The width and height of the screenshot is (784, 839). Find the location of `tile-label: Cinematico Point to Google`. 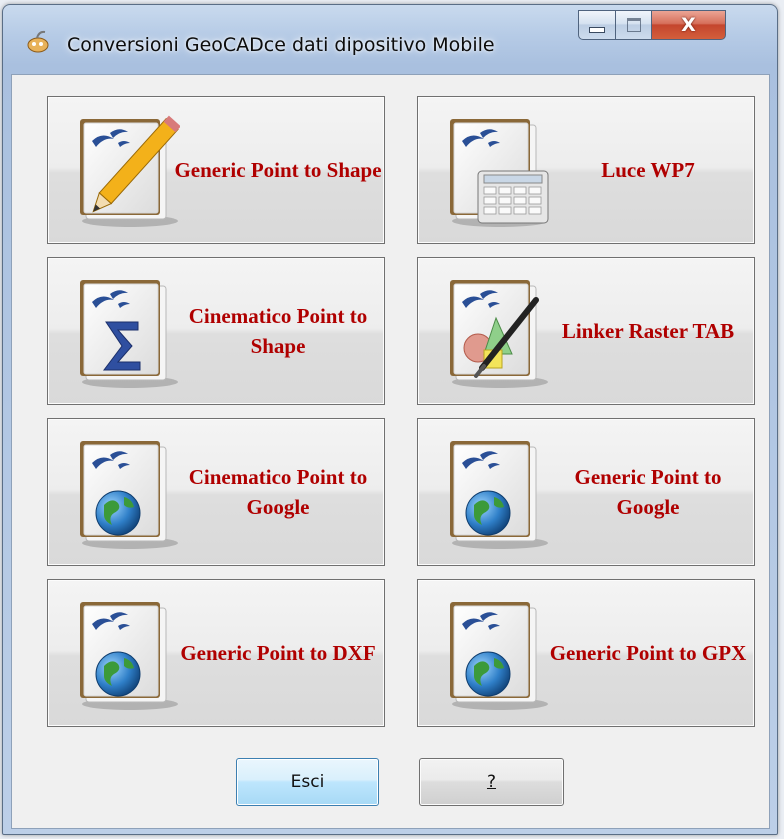

tile-label: Cinematico Point to Google is located at coordinates (278, 492).